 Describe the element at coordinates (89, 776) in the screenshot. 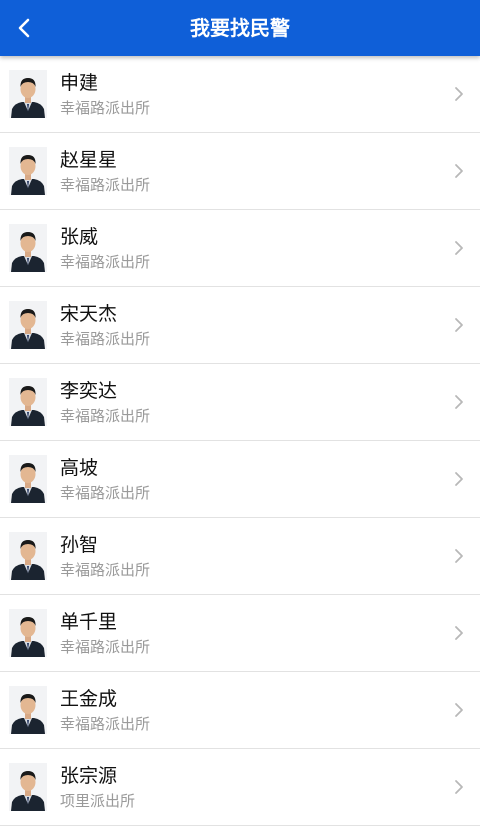

I see `officer-name: 张宗源` at that location.